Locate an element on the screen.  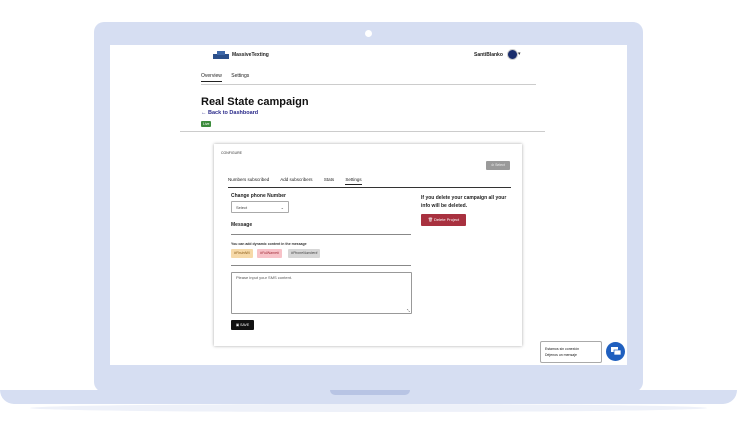
resize-handle-icon: ⤡ is located at coordinates (408, 310).